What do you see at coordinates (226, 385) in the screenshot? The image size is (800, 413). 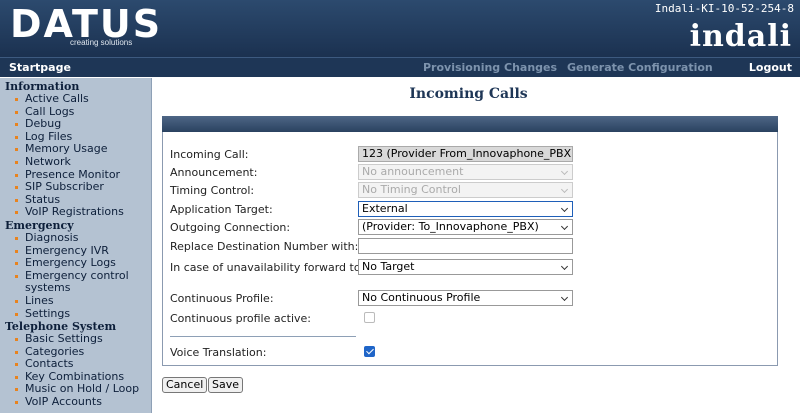 I see `save-button: Save` at bounding box center [226, 385].